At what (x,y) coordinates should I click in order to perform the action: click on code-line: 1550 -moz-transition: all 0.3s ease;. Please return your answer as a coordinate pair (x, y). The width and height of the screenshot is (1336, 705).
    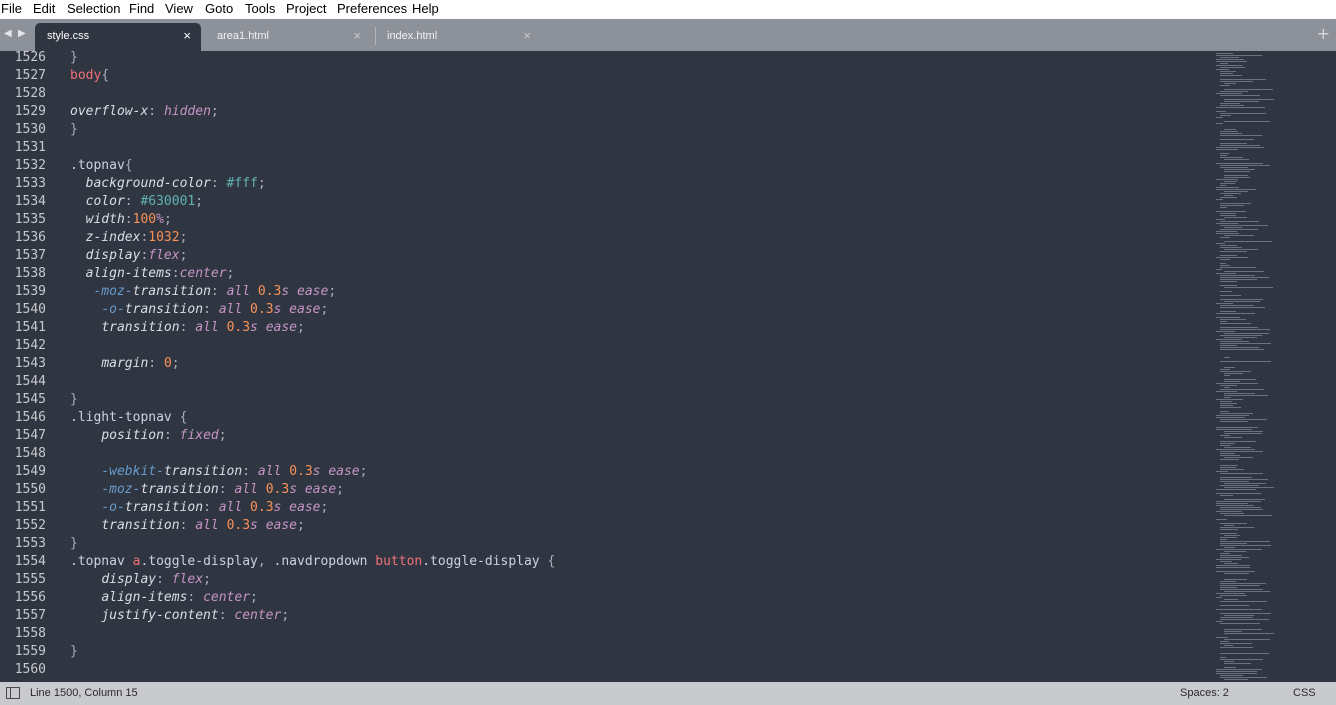
    Looking at the image, I should click on (600, 490).